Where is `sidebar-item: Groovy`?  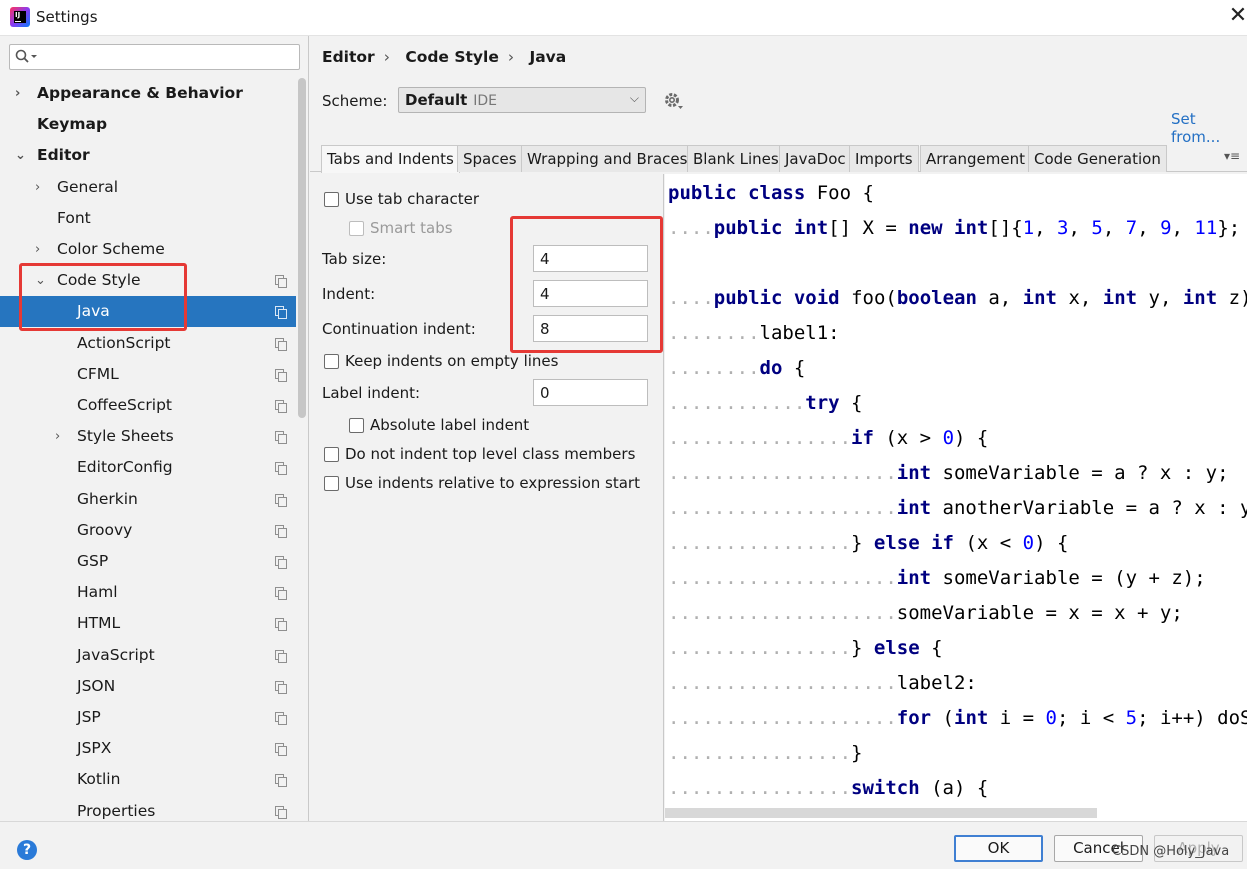
sidebar-item: Groovy is located at coordinates (148, 530).